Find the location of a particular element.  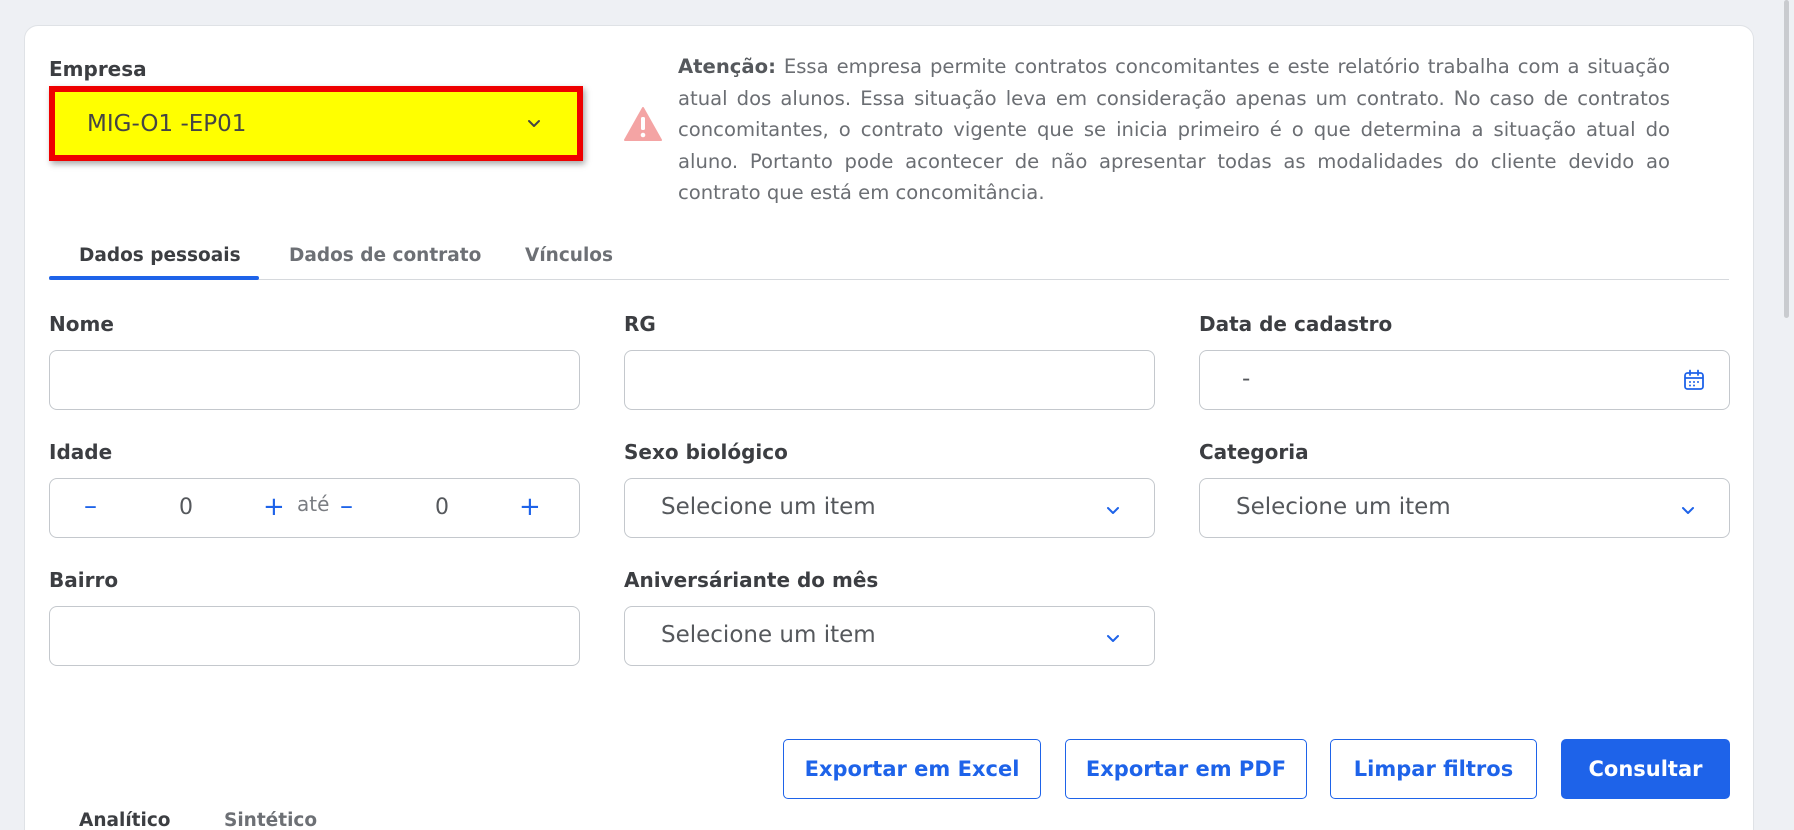

calendar-icon is located at coordinates (1694, 380).